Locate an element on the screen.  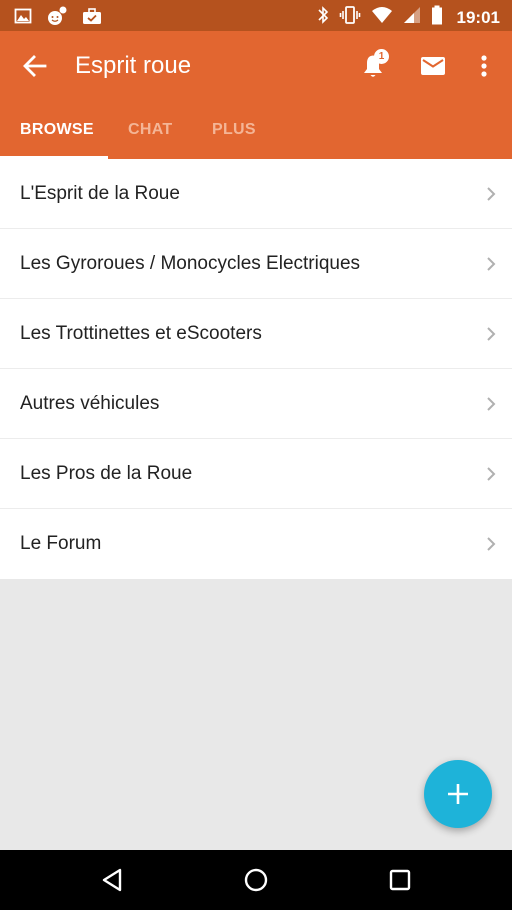
vibrate-icon is located at coordinates (350, 17).